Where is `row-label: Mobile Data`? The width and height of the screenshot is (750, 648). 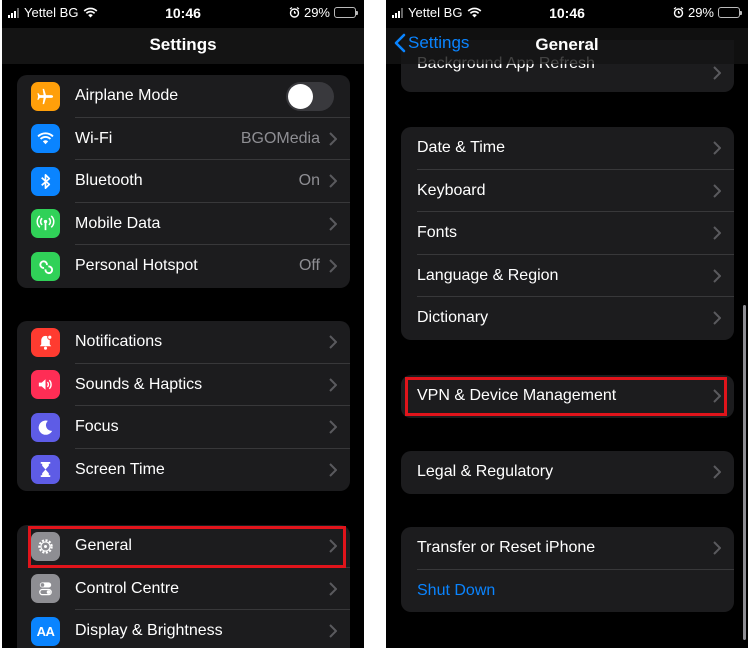 row-label: Mobile Data is located at coordinates (118, 223).